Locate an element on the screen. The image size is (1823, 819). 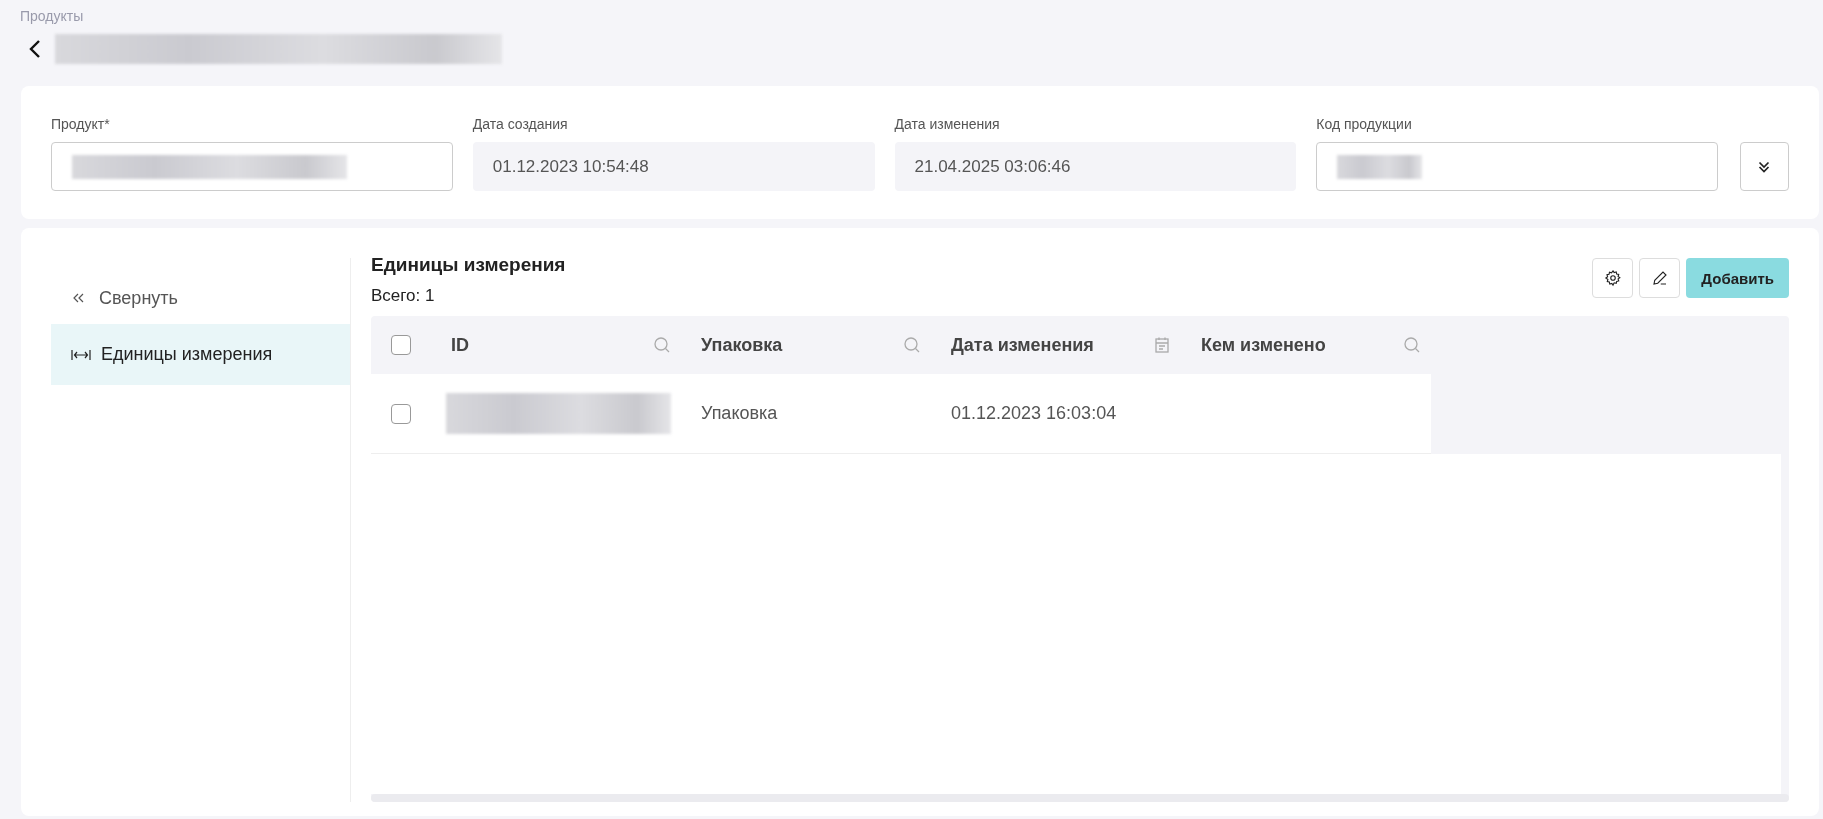
width-arrow-icon is located at coordinates (81, 354).